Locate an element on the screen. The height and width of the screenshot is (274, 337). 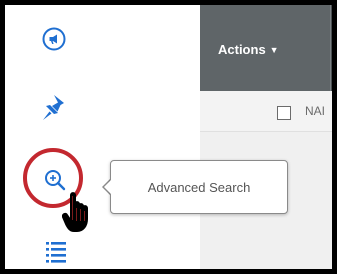
grid-toolbar: Actions ▼ is located at coordinates (266, 48).